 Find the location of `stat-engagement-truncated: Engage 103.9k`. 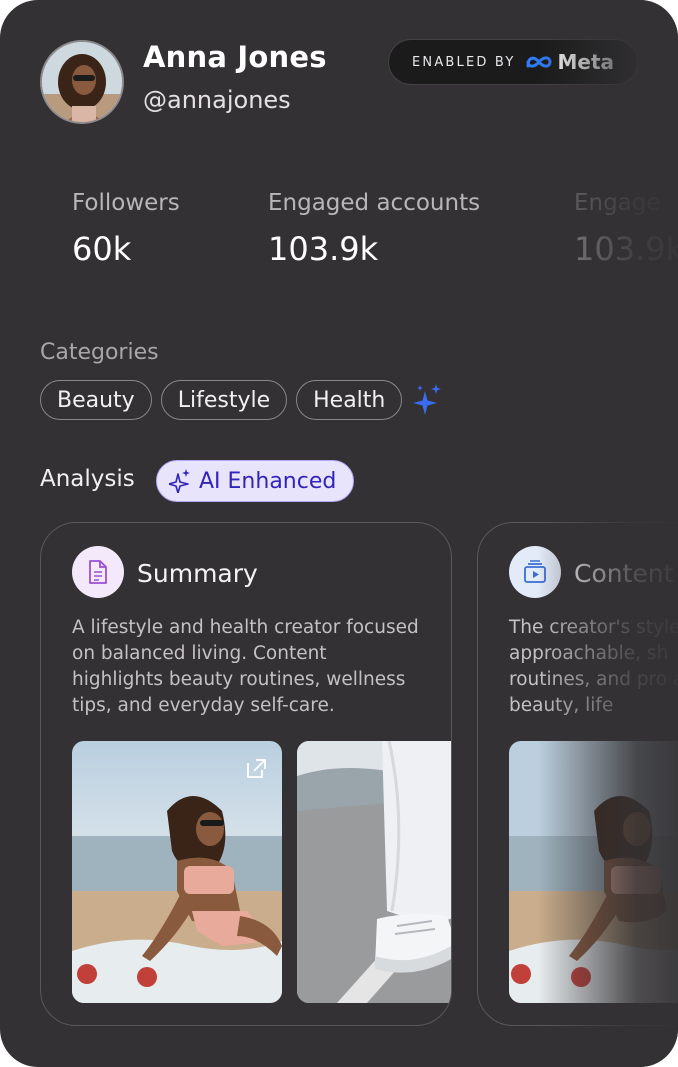

stat-engagement-truncated: Engage 103.9k is located at coordinates (626, 229).